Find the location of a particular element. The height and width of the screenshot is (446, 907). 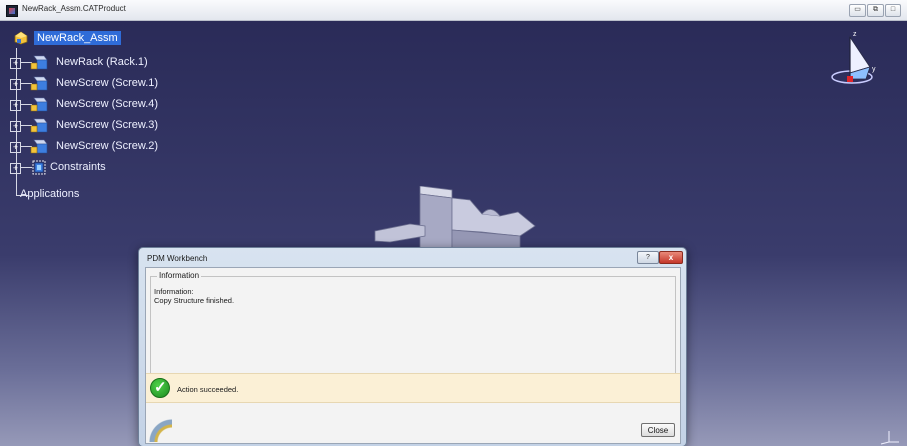

tree-item-label: NewScrew (Screw.1) is located at coordinates (107, 83).